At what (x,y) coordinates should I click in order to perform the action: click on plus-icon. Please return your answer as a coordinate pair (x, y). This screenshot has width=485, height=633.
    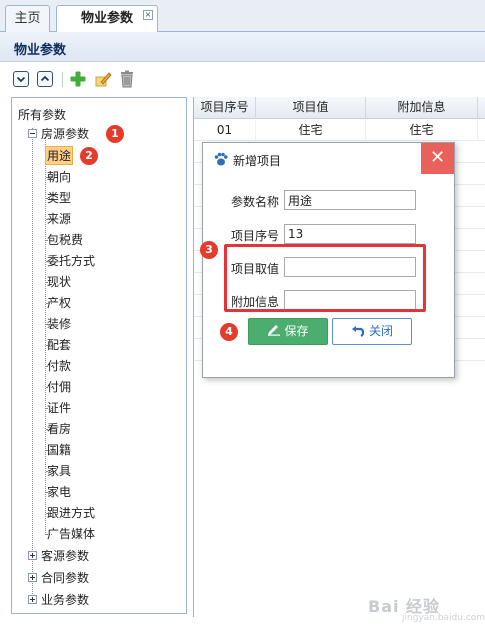
    Looking at the image, I should click on (78, 79).